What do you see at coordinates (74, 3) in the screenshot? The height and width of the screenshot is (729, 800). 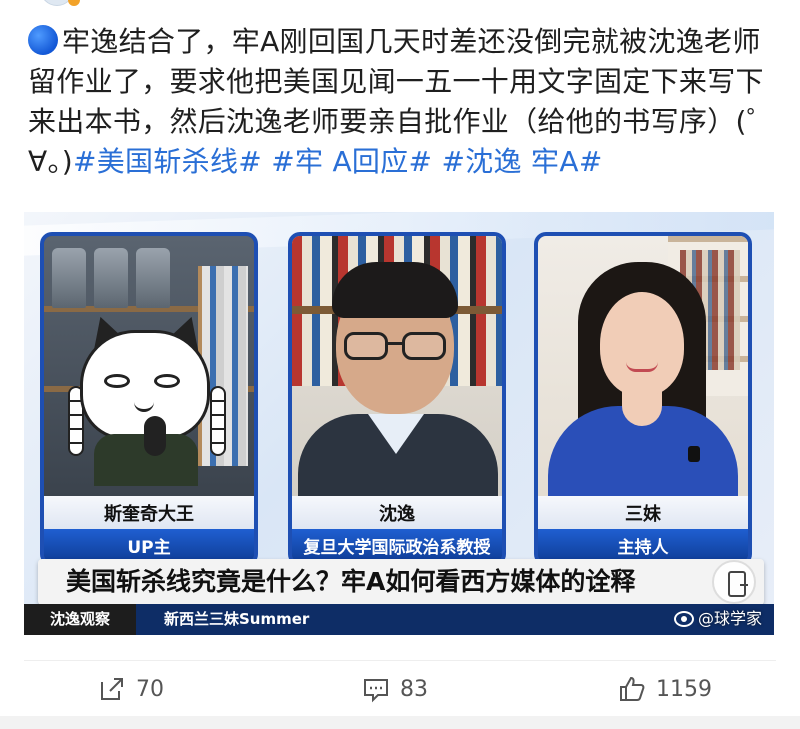 I see `verified-badge-icon` at bounding box center [74, 3].